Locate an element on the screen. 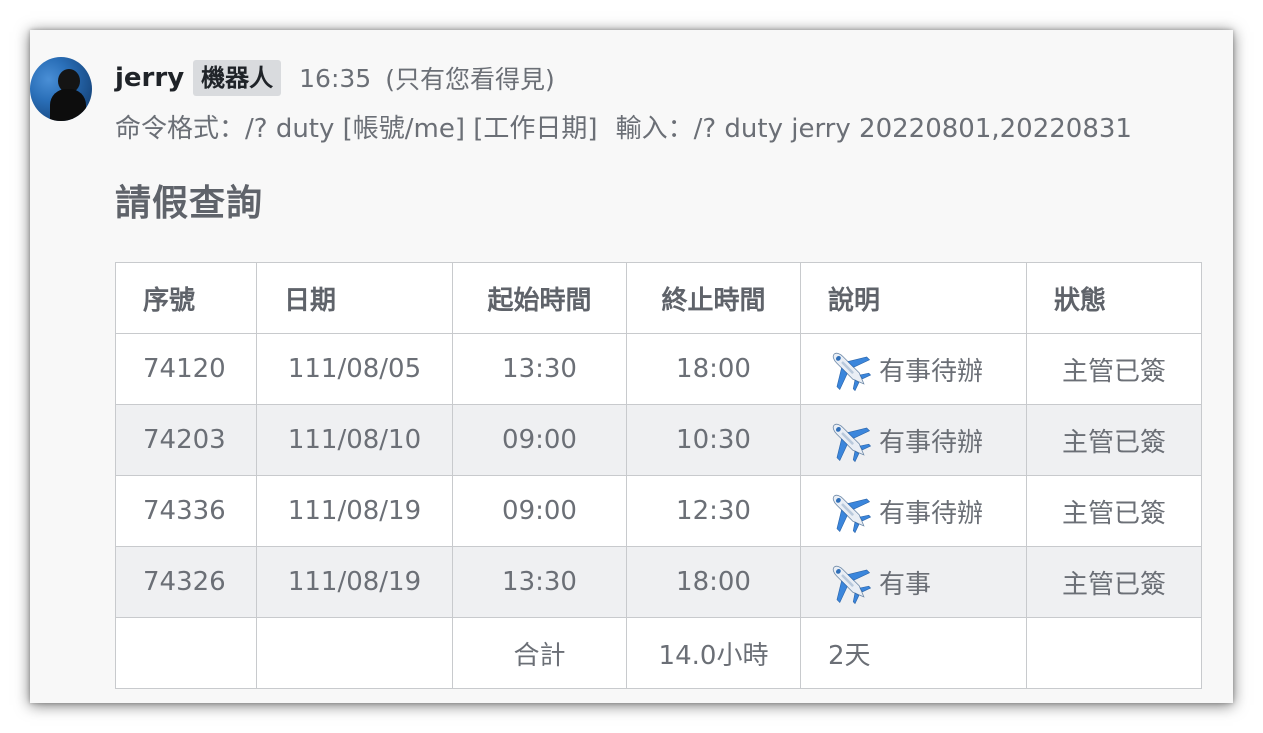 The height and width of the screenshot is (733, 1263). table-row: 74203 111/08/10 09:00 10:30 有事待辦 主管已簽 is located at coordinates (658, 440).